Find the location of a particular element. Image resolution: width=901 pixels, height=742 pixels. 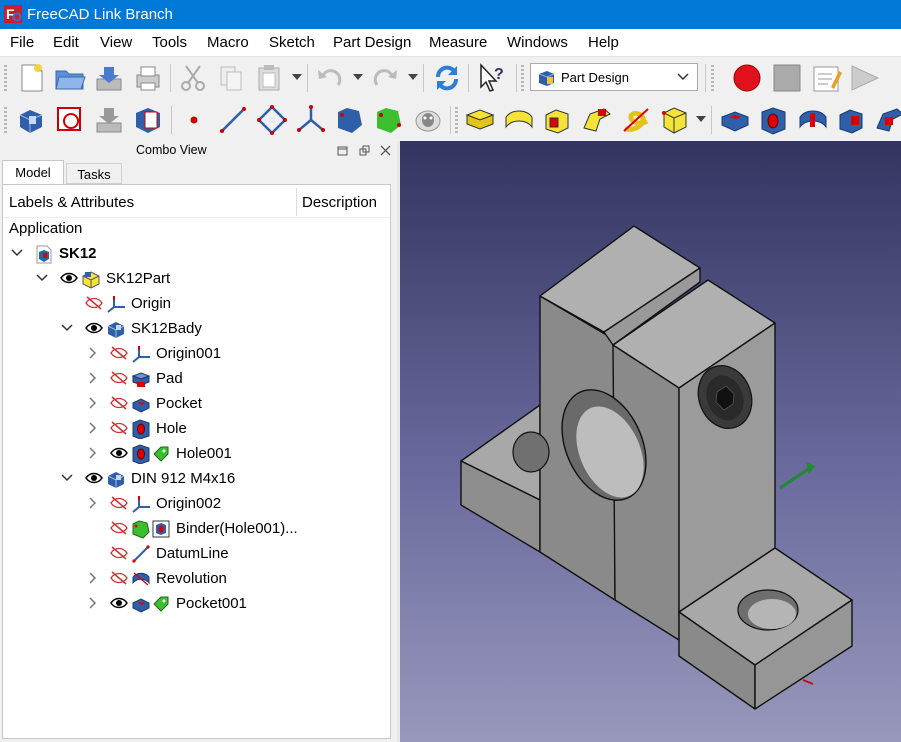

tree-item-pocket001: Pocket001 is located at coordinates (196, 603).